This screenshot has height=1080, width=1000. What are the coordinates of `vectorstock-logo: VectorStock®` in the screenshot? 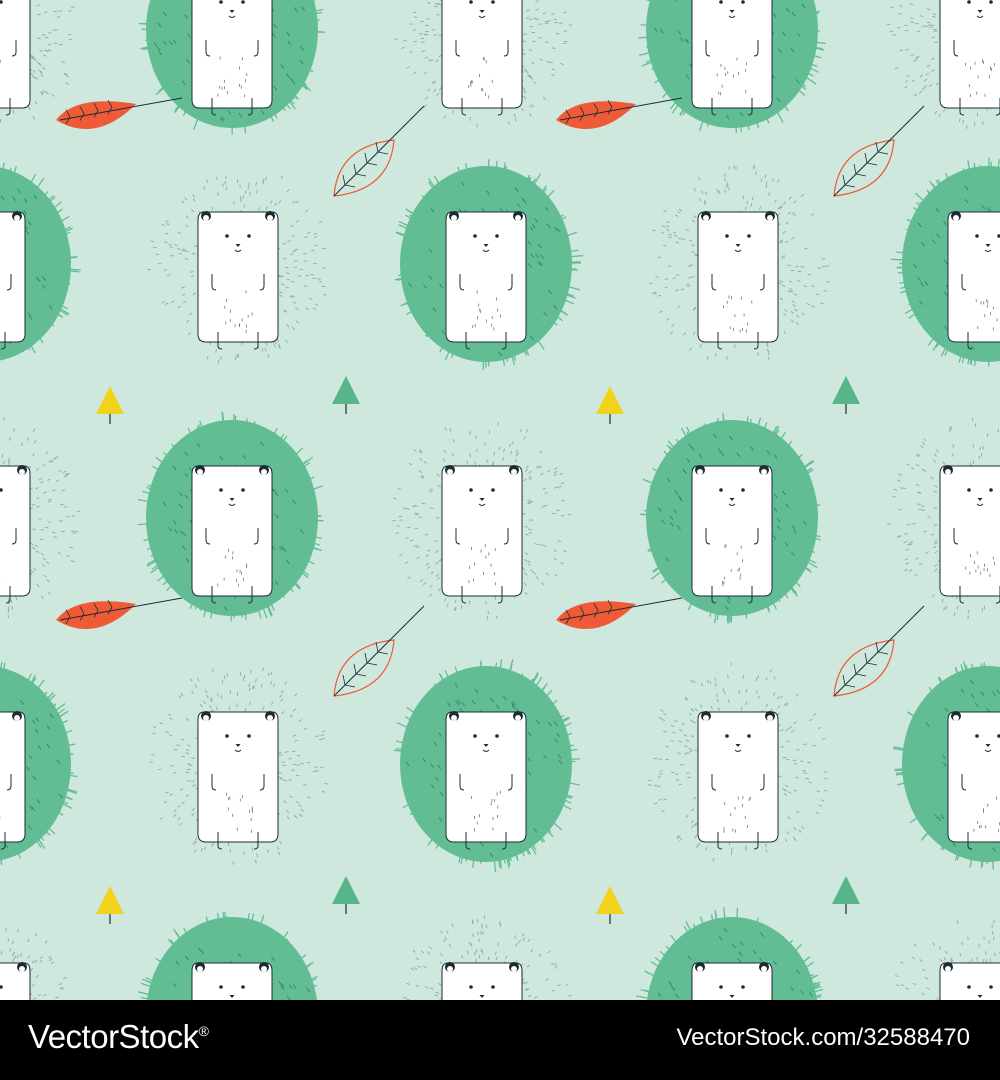 It's located at (118, 1037).